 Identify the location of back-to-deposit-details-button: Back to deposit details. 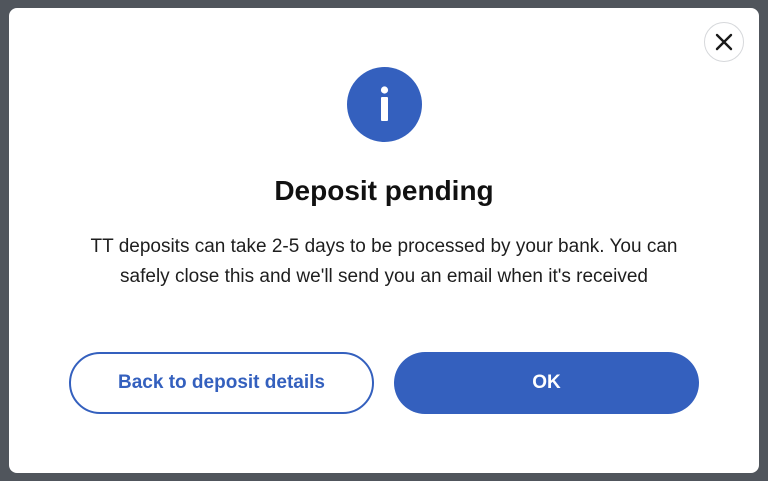
(221, 383).